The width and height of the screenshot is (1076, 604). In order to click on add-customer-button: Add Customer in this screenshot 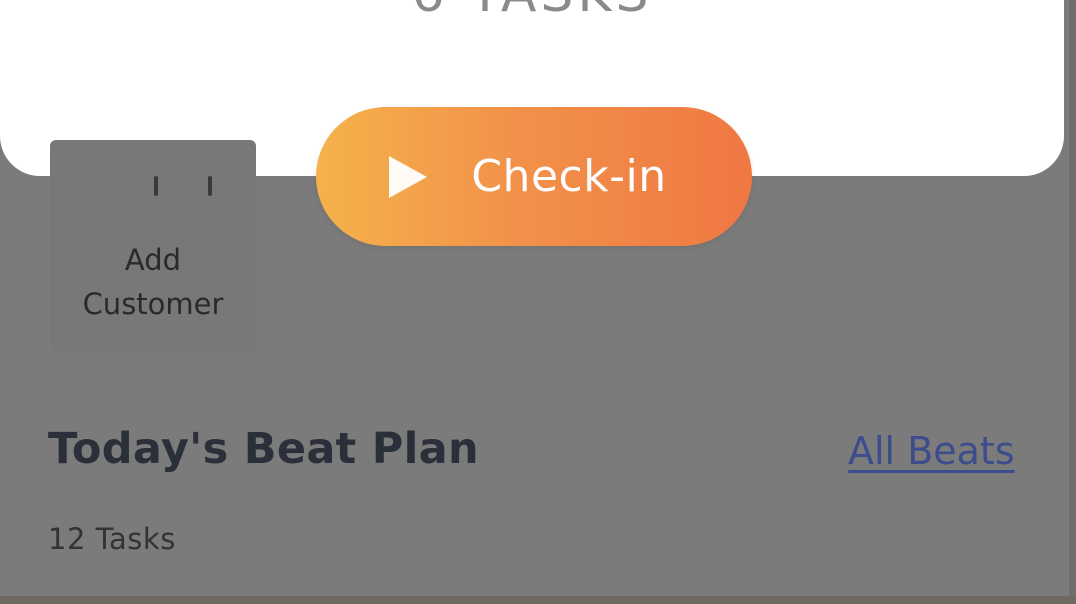, I will do `click(153, 246)`.